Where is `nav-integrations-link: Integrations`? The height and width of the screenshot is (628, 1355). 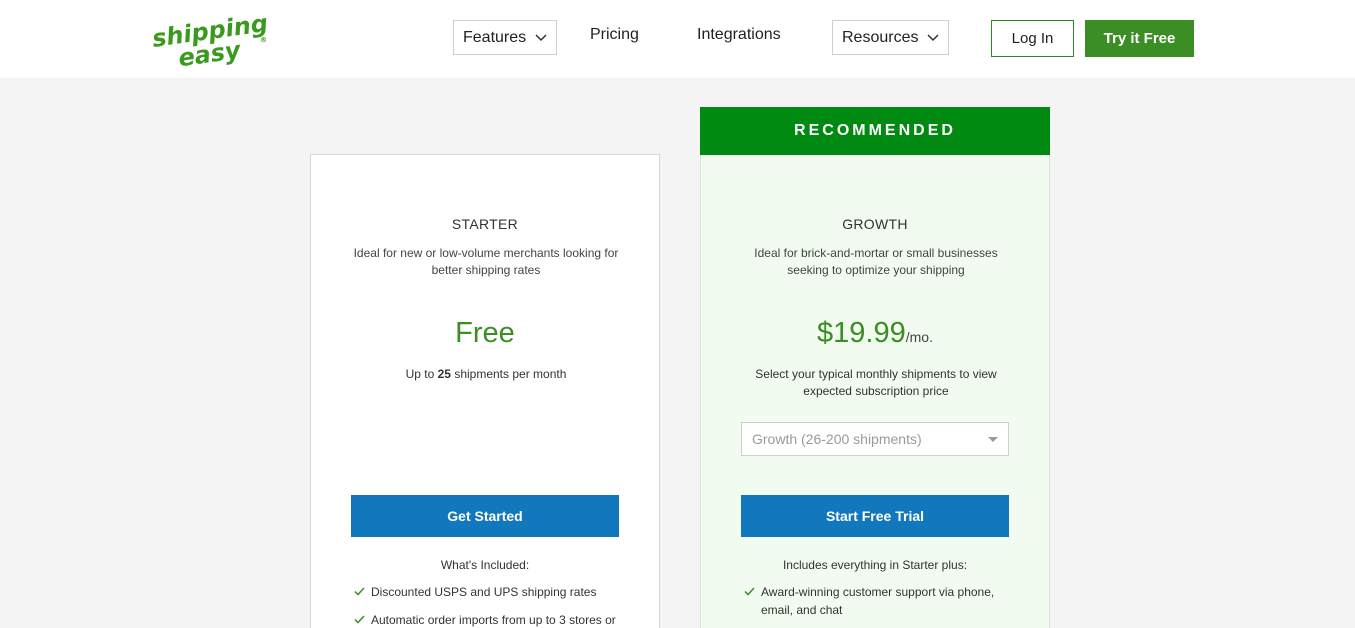 nav-integrations-link: Integrations is located at coordinates (739, 35).